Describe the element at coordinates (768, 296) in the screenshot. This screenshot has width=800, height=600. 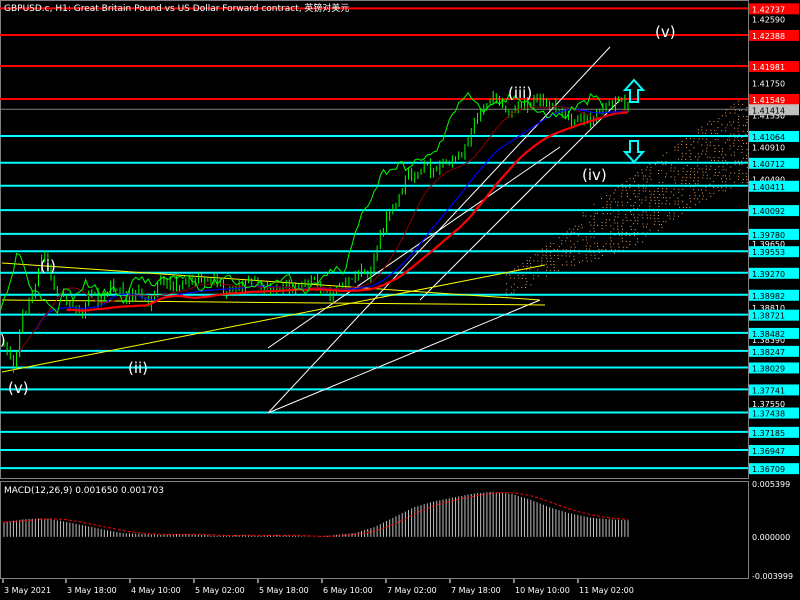
I see `support-price-tag: 1.38982` at that location.